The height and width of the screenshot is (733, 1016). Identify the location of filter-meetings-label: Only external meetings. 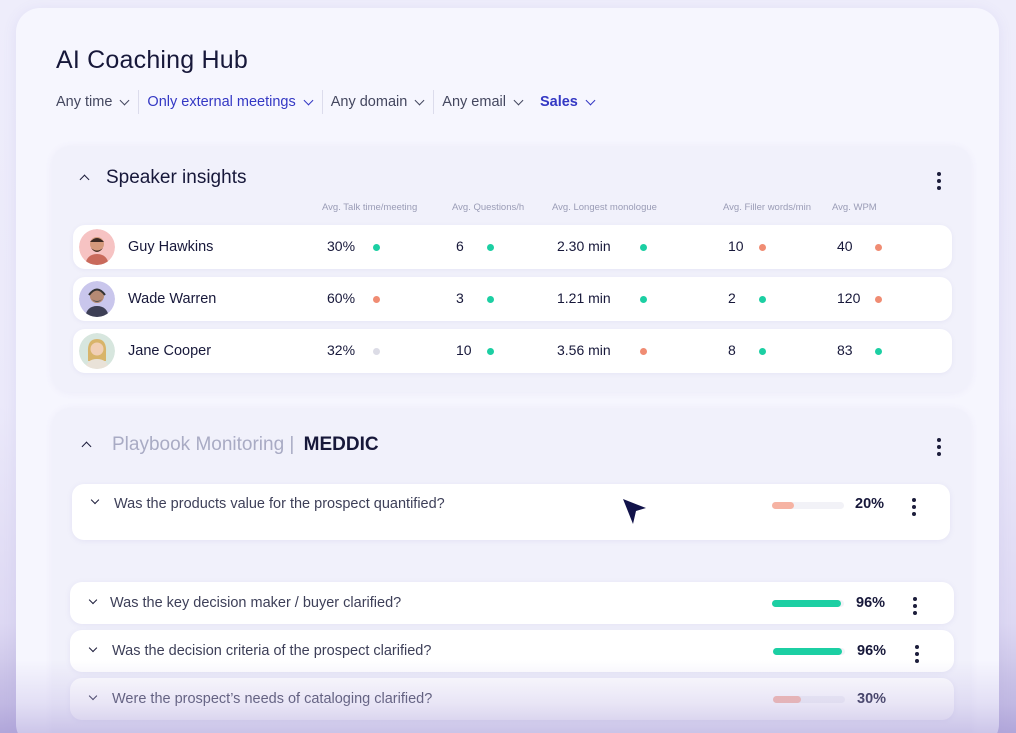
(221, 102).